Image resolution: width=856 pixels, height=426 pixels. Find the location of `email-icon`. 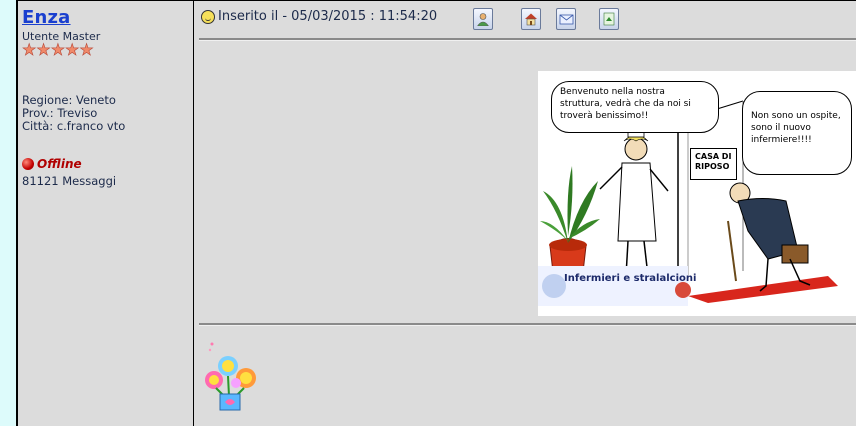

email-icon is located at coordinates (566, 19).